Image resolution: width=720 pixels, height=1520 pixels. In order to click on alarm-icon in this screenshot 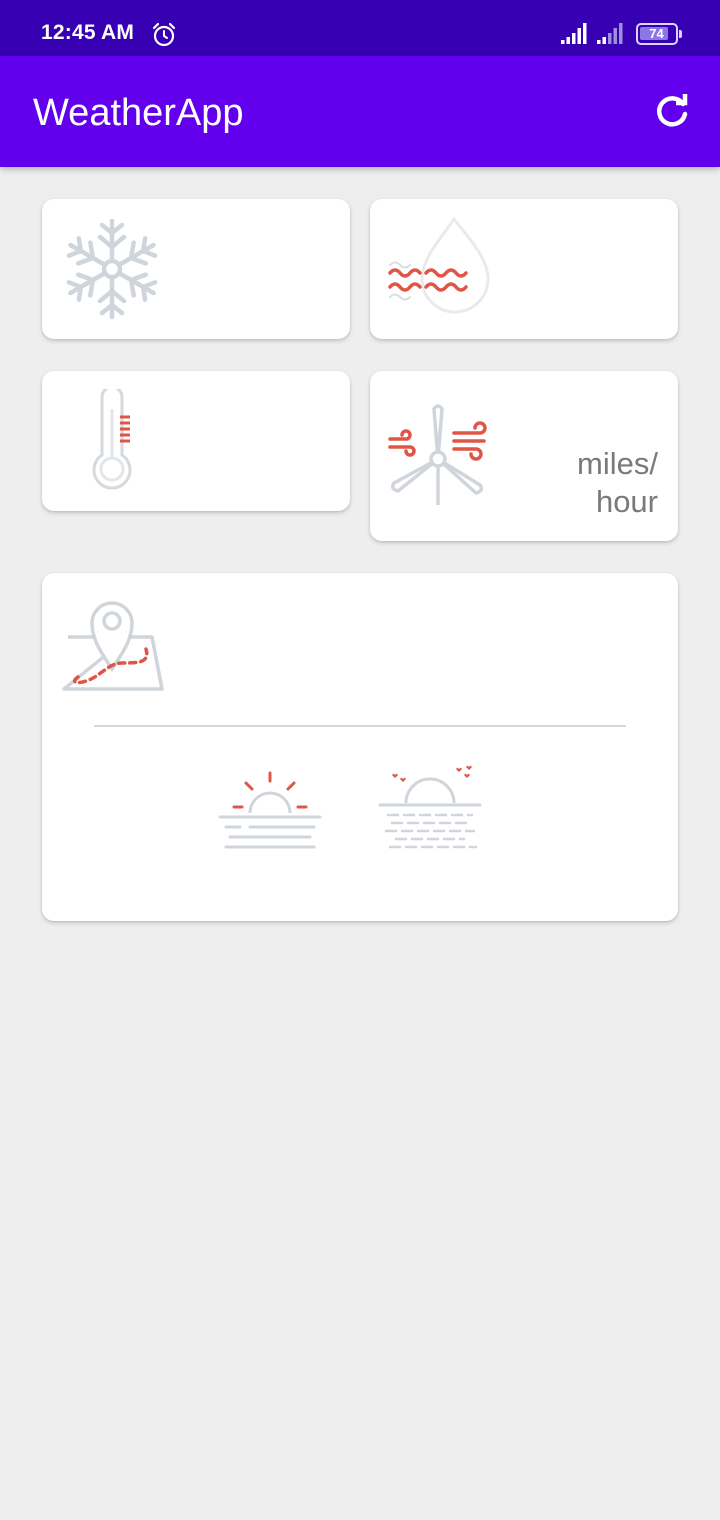, I will do `click(164, 34)`.